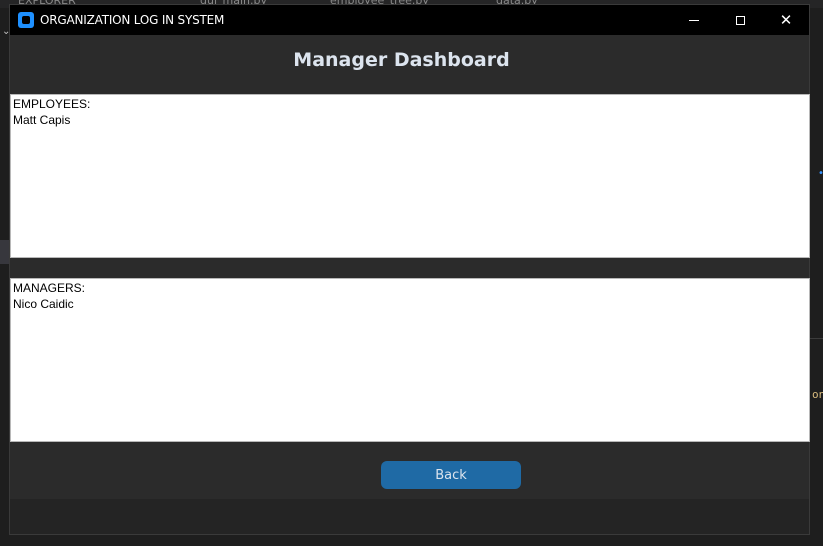 This screenshot has height=546, width=823. I want to click on background-marker-icon: •, so click(820, 173).